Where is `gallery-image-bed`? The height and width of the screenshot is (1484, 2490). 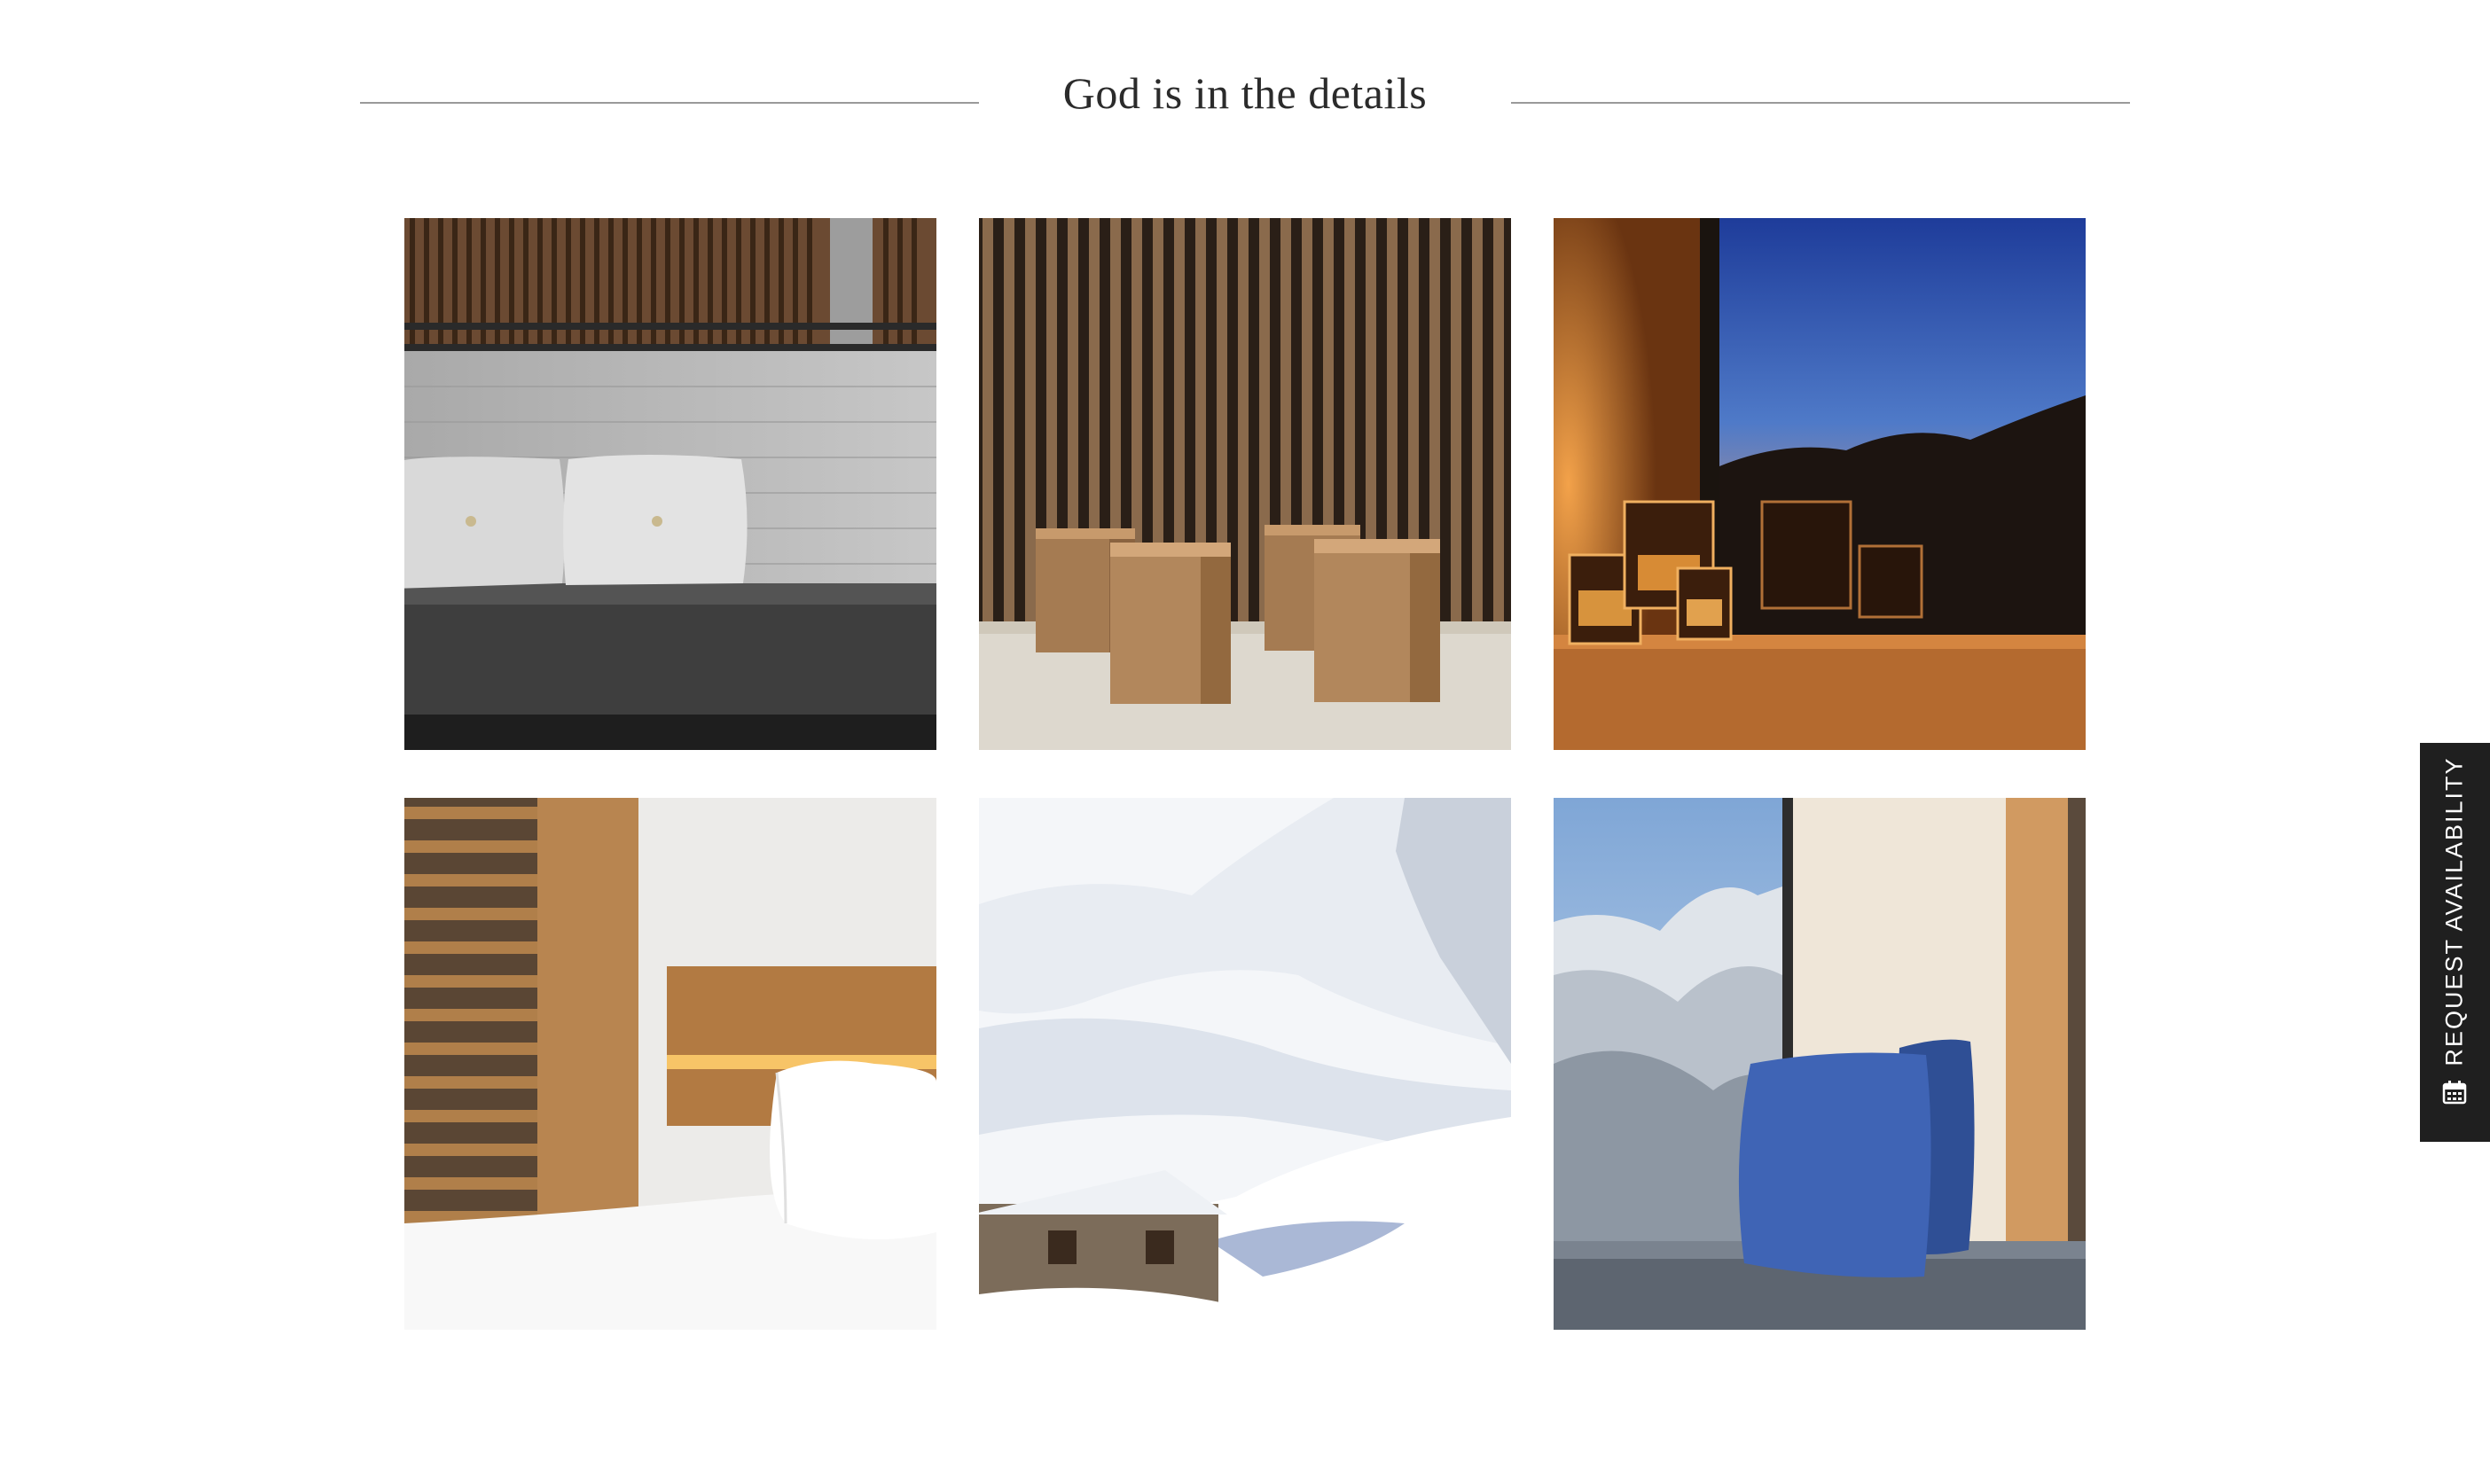
gallery-image-bed is located at coordinates (670, 1064).